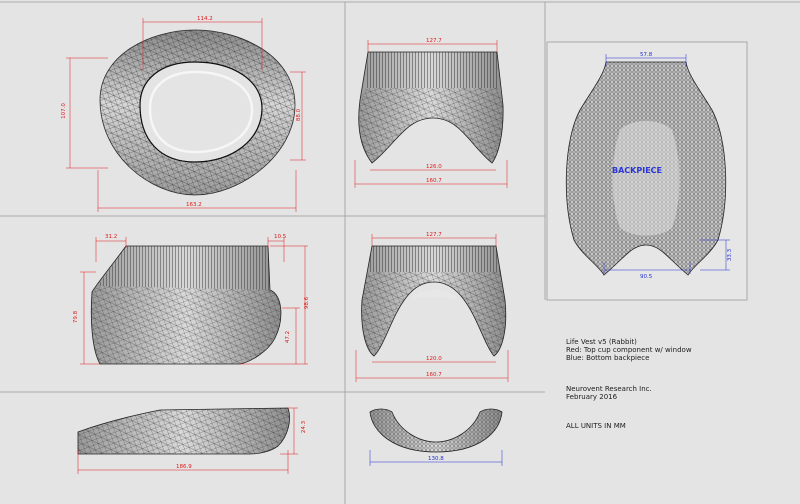  I want to click on note-title: Life Vest v5 (Rabbit), so click(601, 342).